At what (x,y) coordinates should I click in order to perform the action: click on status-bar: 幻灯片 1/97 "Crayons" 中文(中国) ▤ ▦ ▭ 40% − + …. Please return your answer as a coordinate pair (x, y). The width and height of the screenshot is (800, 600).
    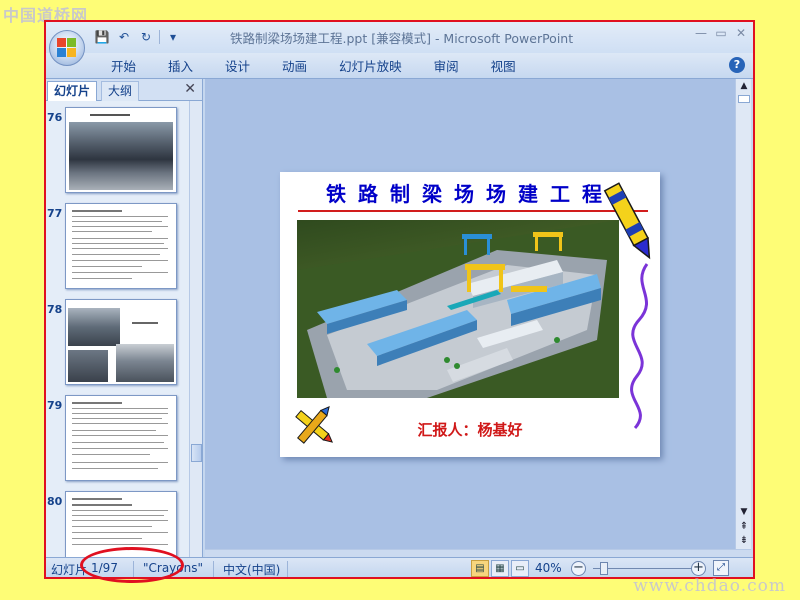
    Looking at the image, I should click on (399, 567).